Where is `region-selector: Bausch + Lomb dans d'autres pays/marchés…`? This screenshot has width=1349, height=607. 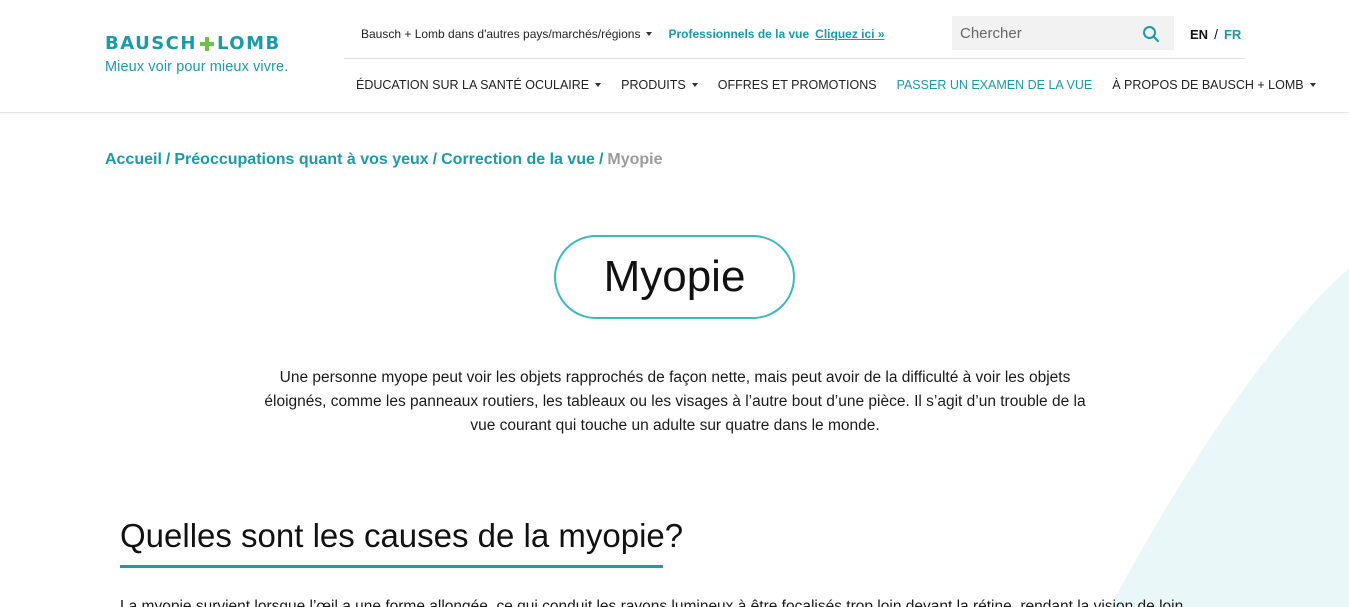 region-selector: Bausch + Lomb dans d'autres pays/marchés… is located at coordinates (507, 34).